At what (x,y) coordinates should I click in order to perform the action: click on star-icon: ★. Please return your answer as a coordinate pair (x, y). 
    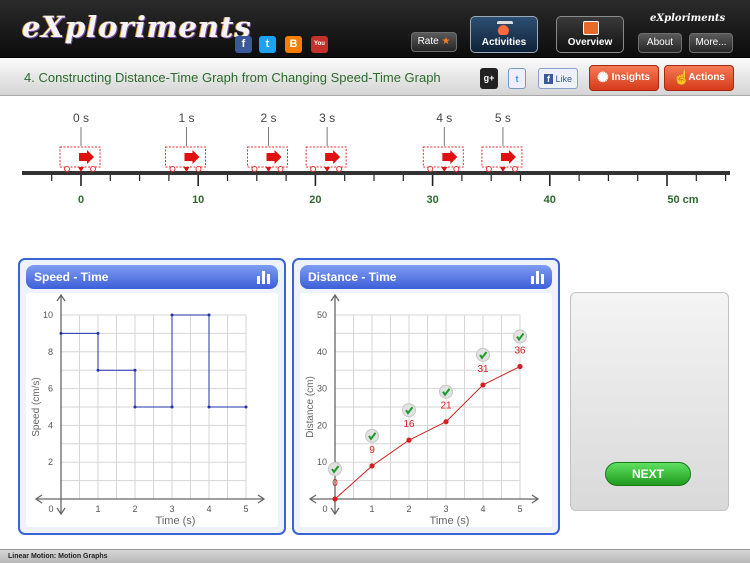
    Looking at the image, I should click on (446, 41).